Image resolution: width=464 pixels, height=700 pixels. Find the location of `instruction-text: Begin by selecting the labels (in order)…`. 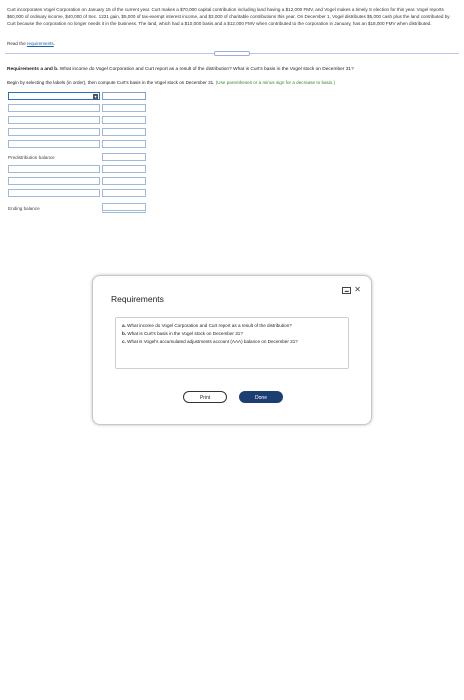

instruction-text: Begin by selecting the labels (in order)… is located at coordinates (111, 82).